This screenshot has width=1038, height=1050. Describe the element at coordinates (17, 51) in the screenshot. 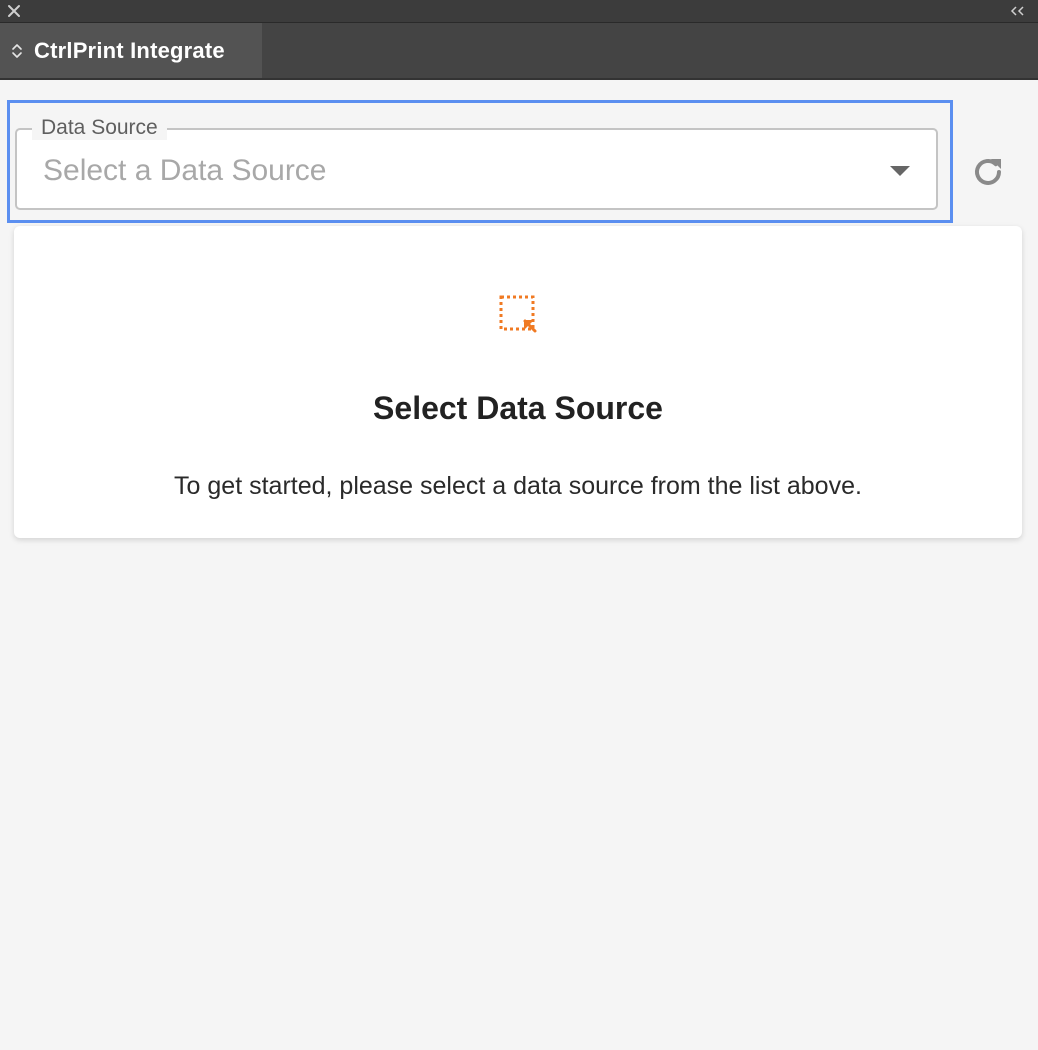

I see `up-down-chevron-icon` at that location.